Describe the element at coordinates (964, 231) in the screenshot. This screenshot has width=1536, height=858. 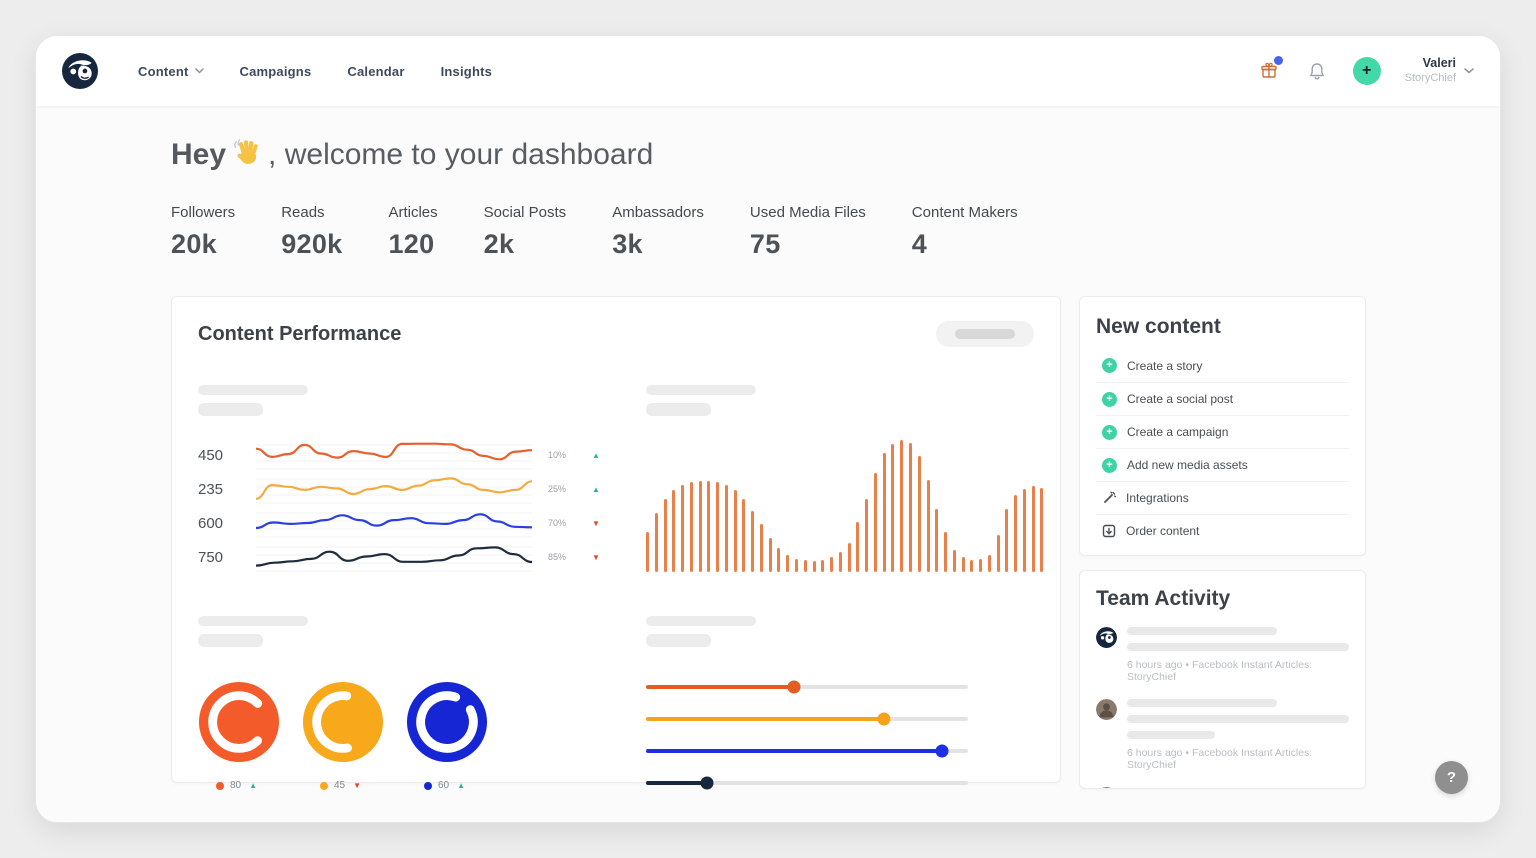
I see `stat-content-makers: Content Makers 4` at that location.